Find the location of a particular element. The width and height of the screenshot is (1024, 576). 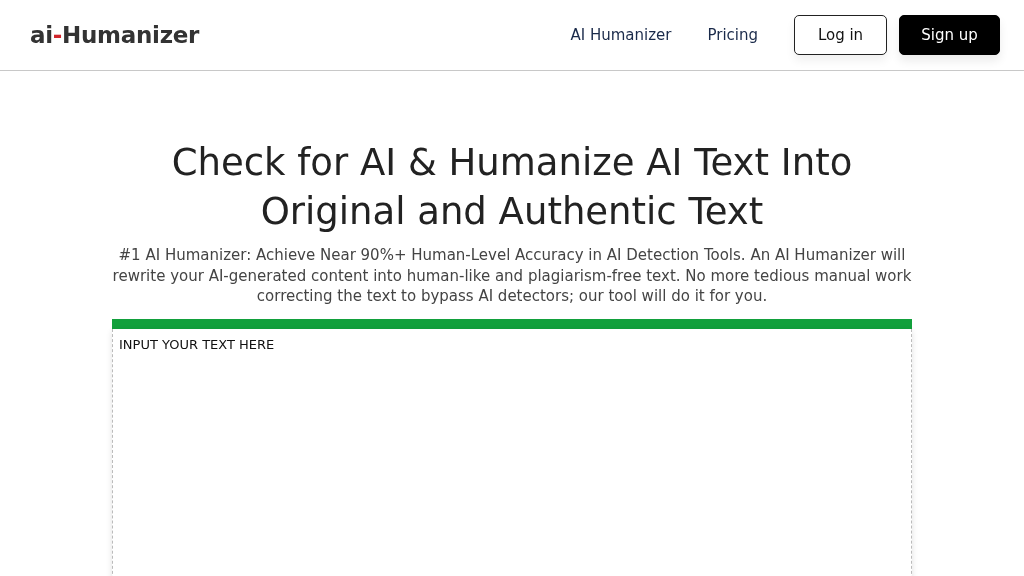

logo: ai-Humanizer is located at coordinates (115, 35).